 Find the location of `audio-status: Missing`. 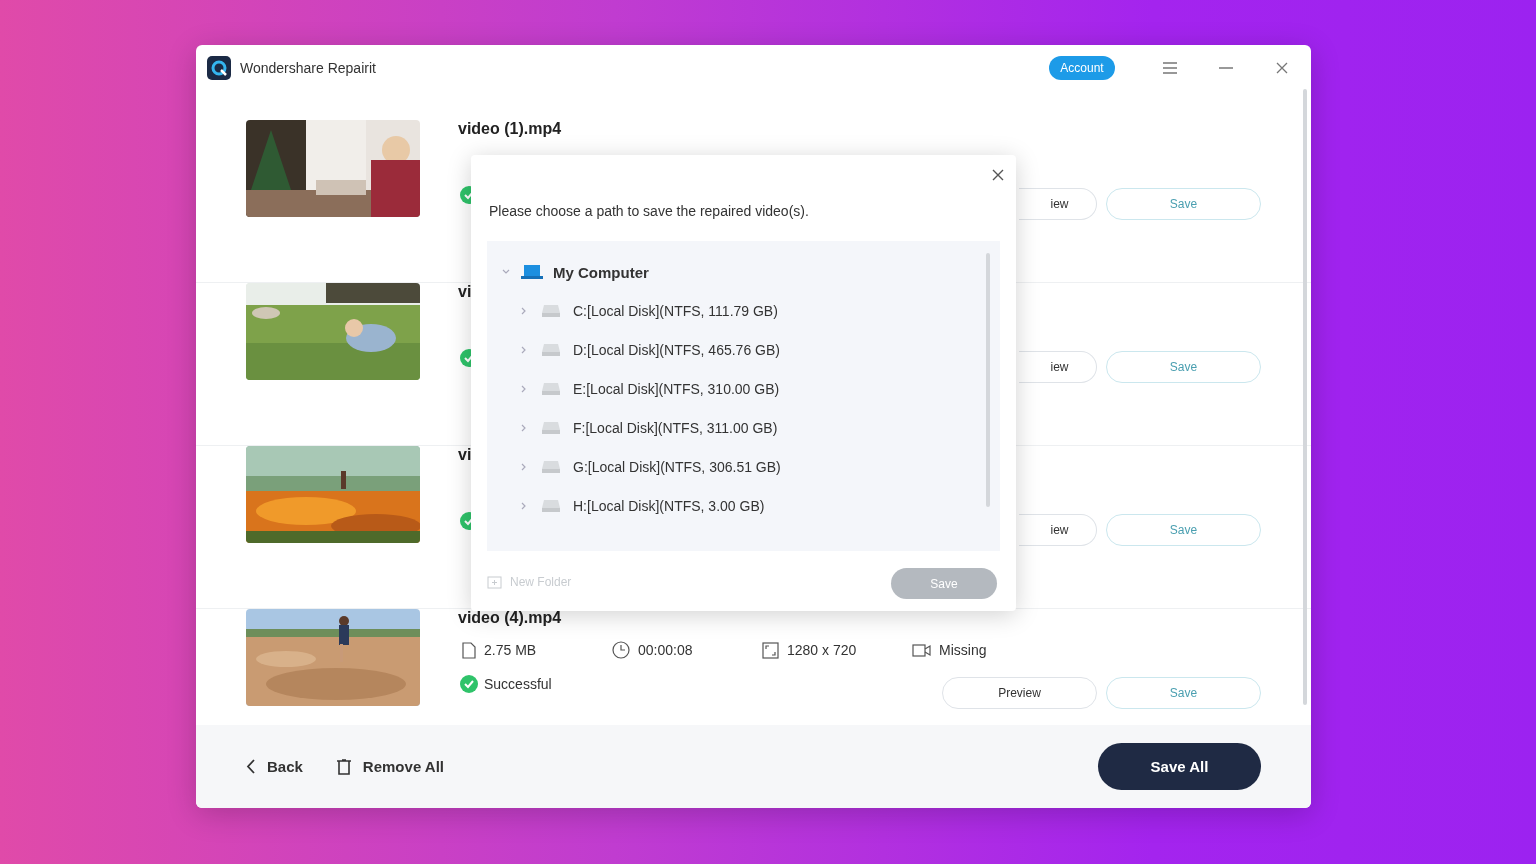

audio-status: Missing is located at coordinates (963, 650).